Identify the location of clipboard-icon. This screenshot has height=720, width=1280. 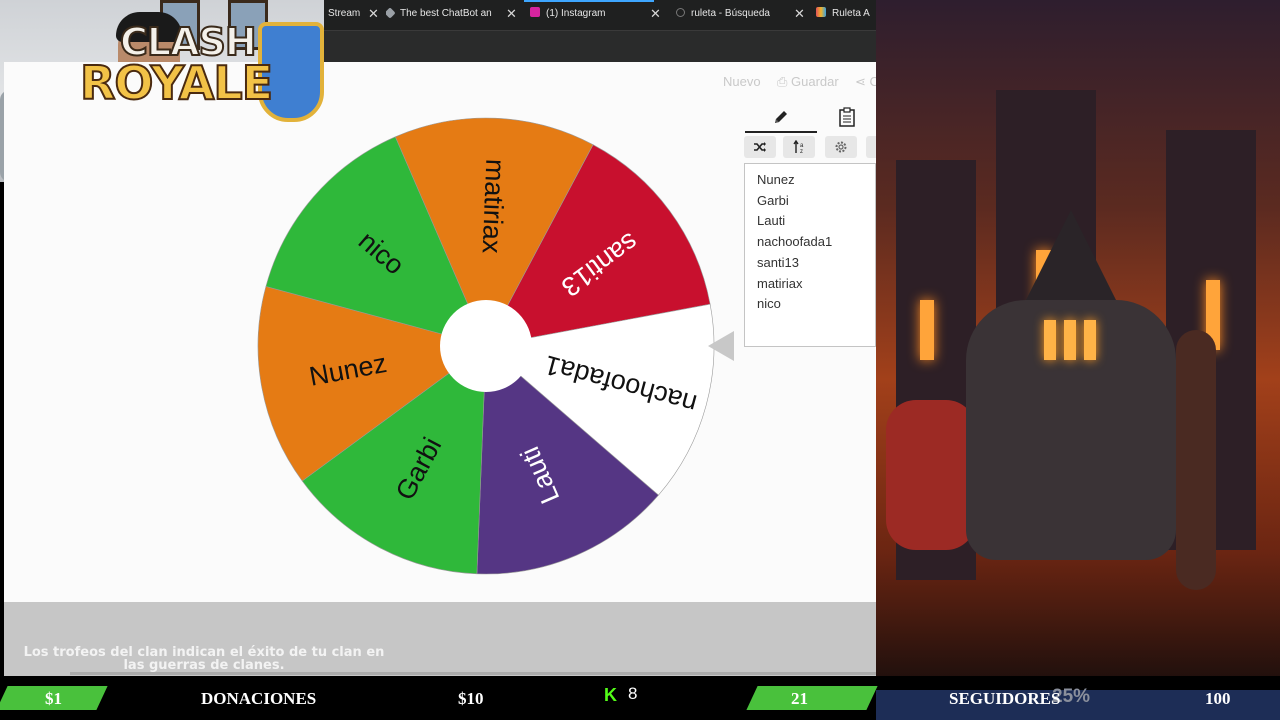
(847, 117).